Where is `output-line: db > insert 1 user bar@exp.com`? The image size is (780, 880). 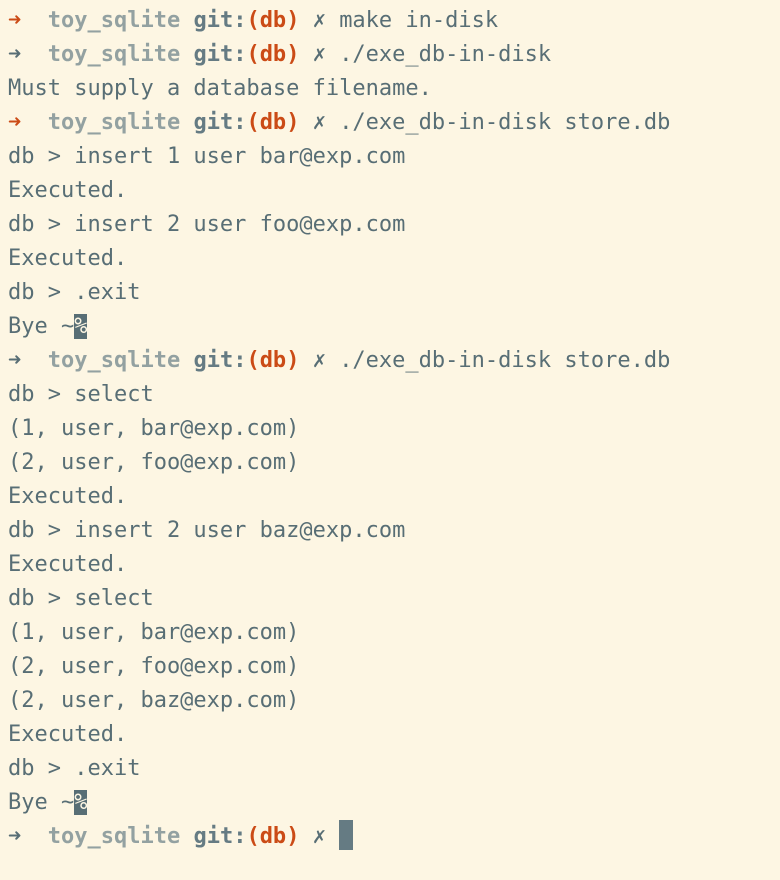 output-line: db > insert 1 user bar@exp.com is located at coordinates (394, 157).